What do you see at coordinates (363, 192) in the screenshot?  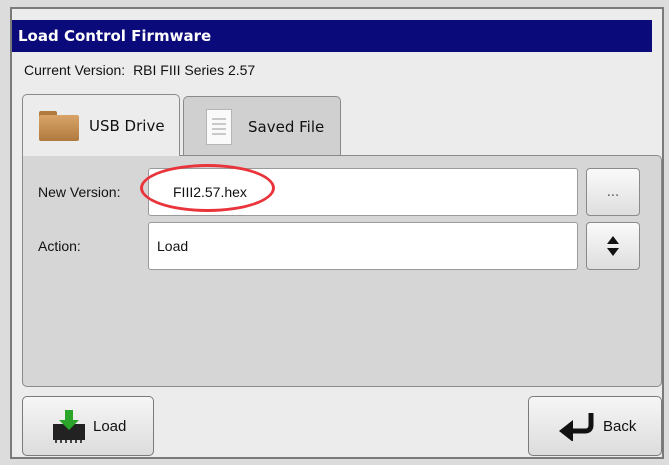 I see `new-version-field: FIII2.57.hex` at bounding box center [363, 192].